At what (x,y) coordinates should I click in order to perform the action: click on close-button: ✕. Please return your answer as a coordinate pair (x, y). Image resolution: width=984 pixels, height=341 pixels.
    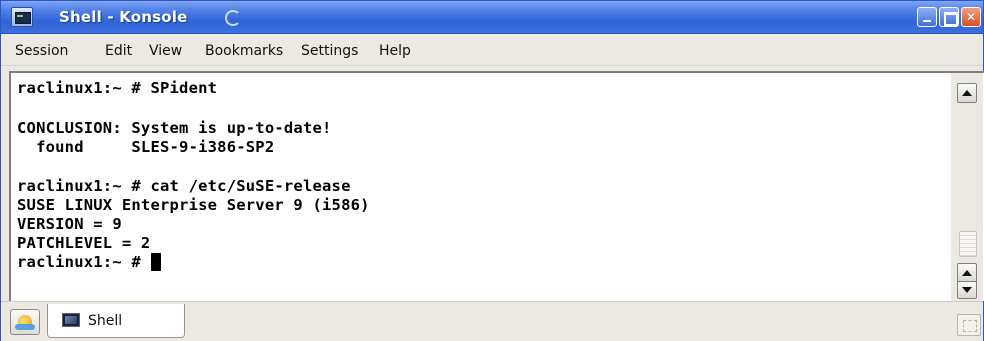
    Looking at the image, I should click on (971, 17).